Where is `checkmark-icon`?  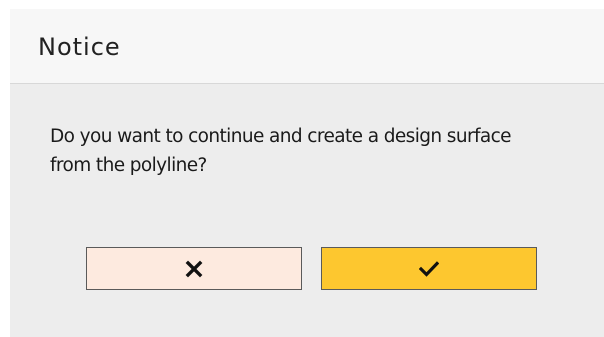 checkmark-icon is located at coordinates (429, 268).